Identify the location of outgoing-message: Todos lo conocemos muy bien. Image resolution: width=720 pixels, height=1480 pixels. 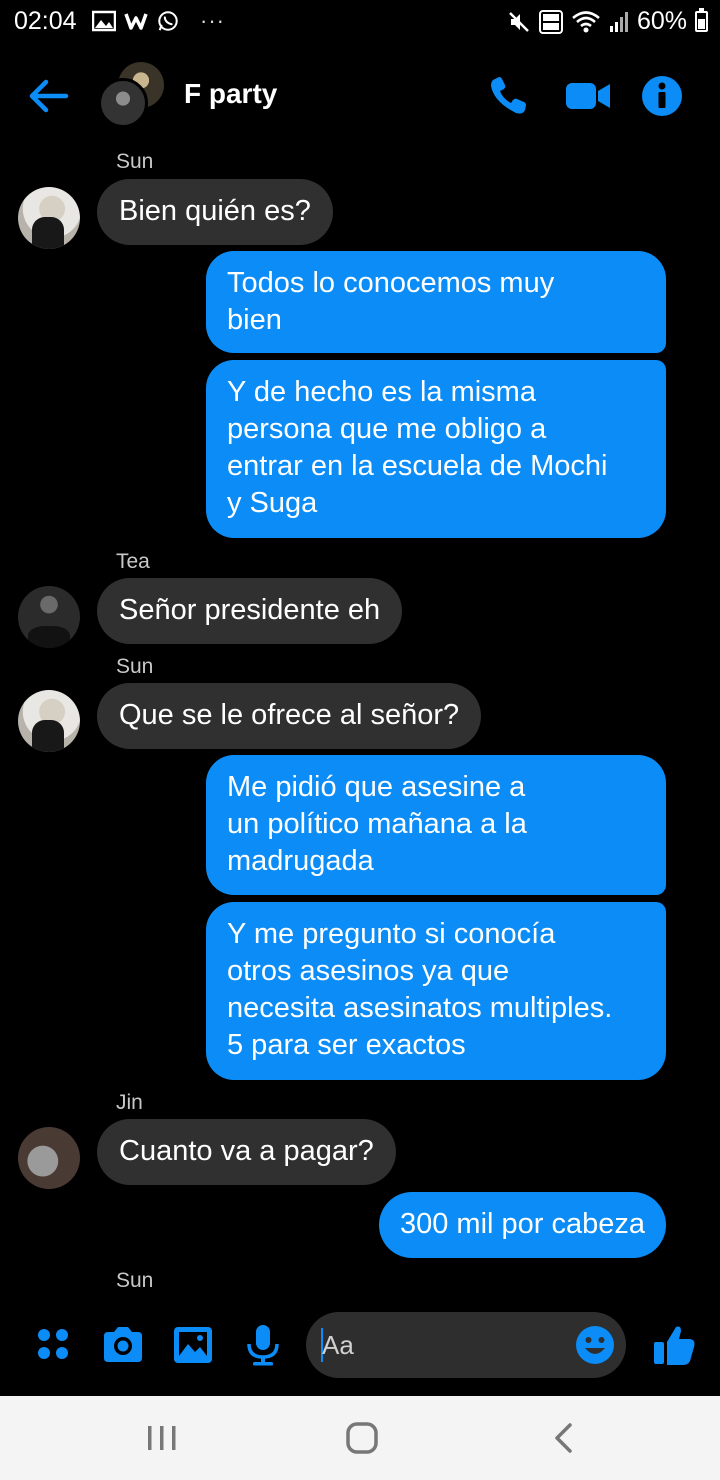
(436, 302).